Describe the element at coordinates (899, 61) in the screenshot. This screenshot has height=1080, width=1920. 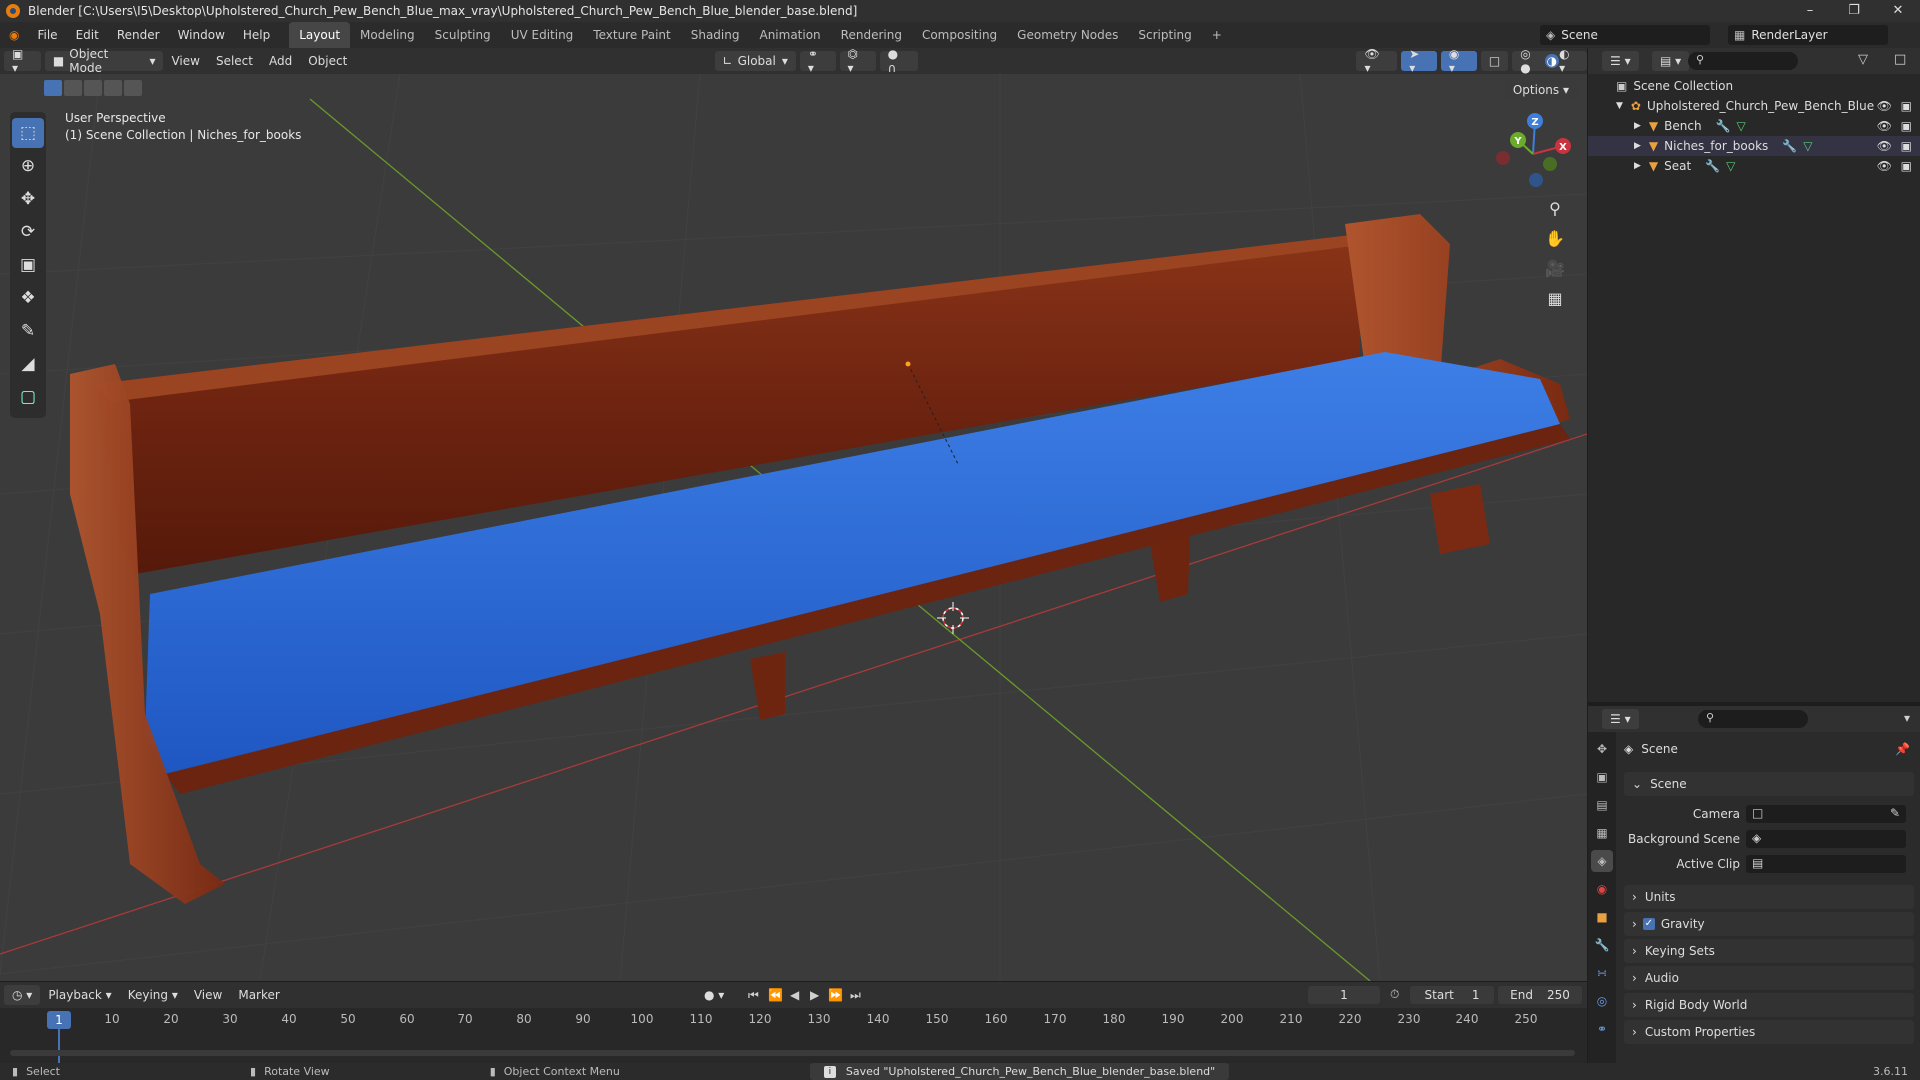
I see `proportional-edit-toggle: ● ∩` at that location.